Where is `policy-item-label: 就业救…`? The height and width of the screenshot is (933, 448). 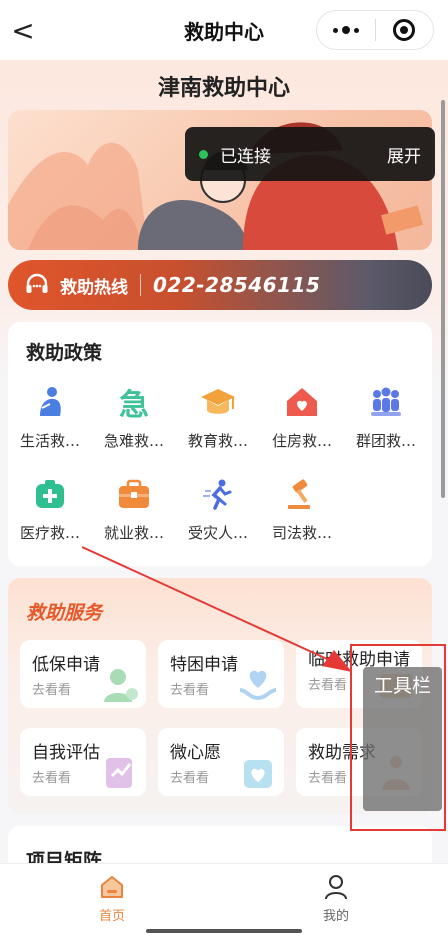 policy-item-label: 就业救… is located at coordinates (133, 533).